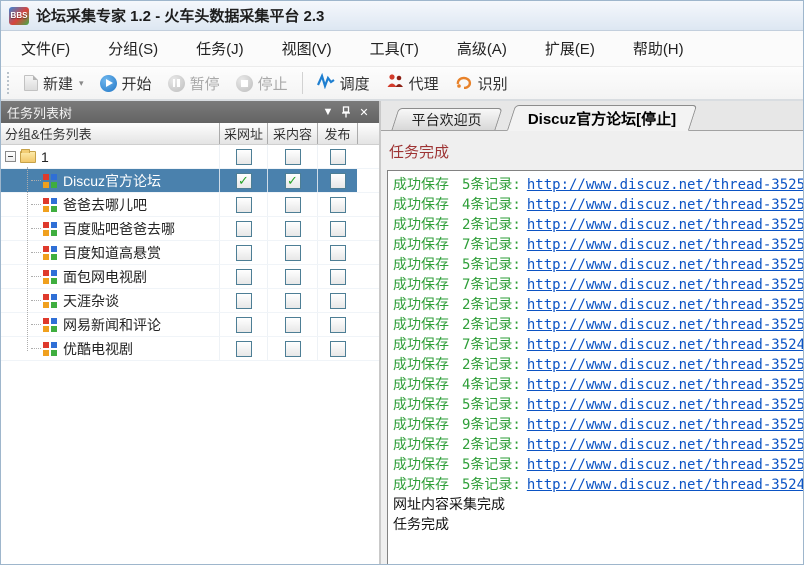 This screenshot has height=565, width=804. Describe the element at coordinates (337, 156) in the screenshot. I see `group-check-publish` at that location.